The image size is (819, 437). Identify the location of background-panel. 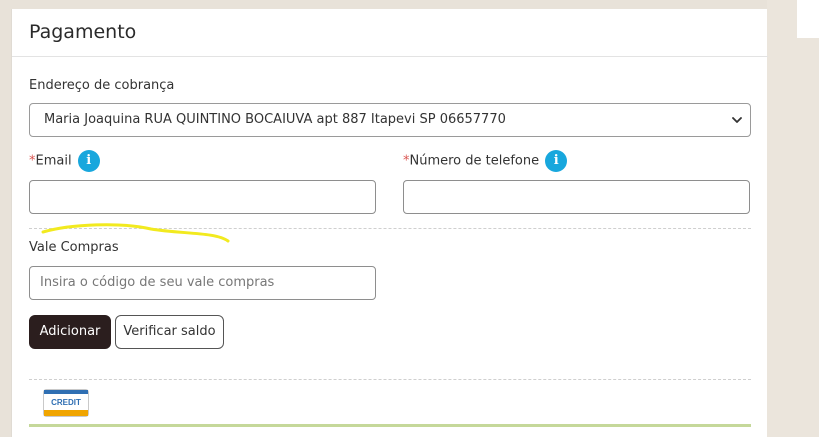
(793, 218).